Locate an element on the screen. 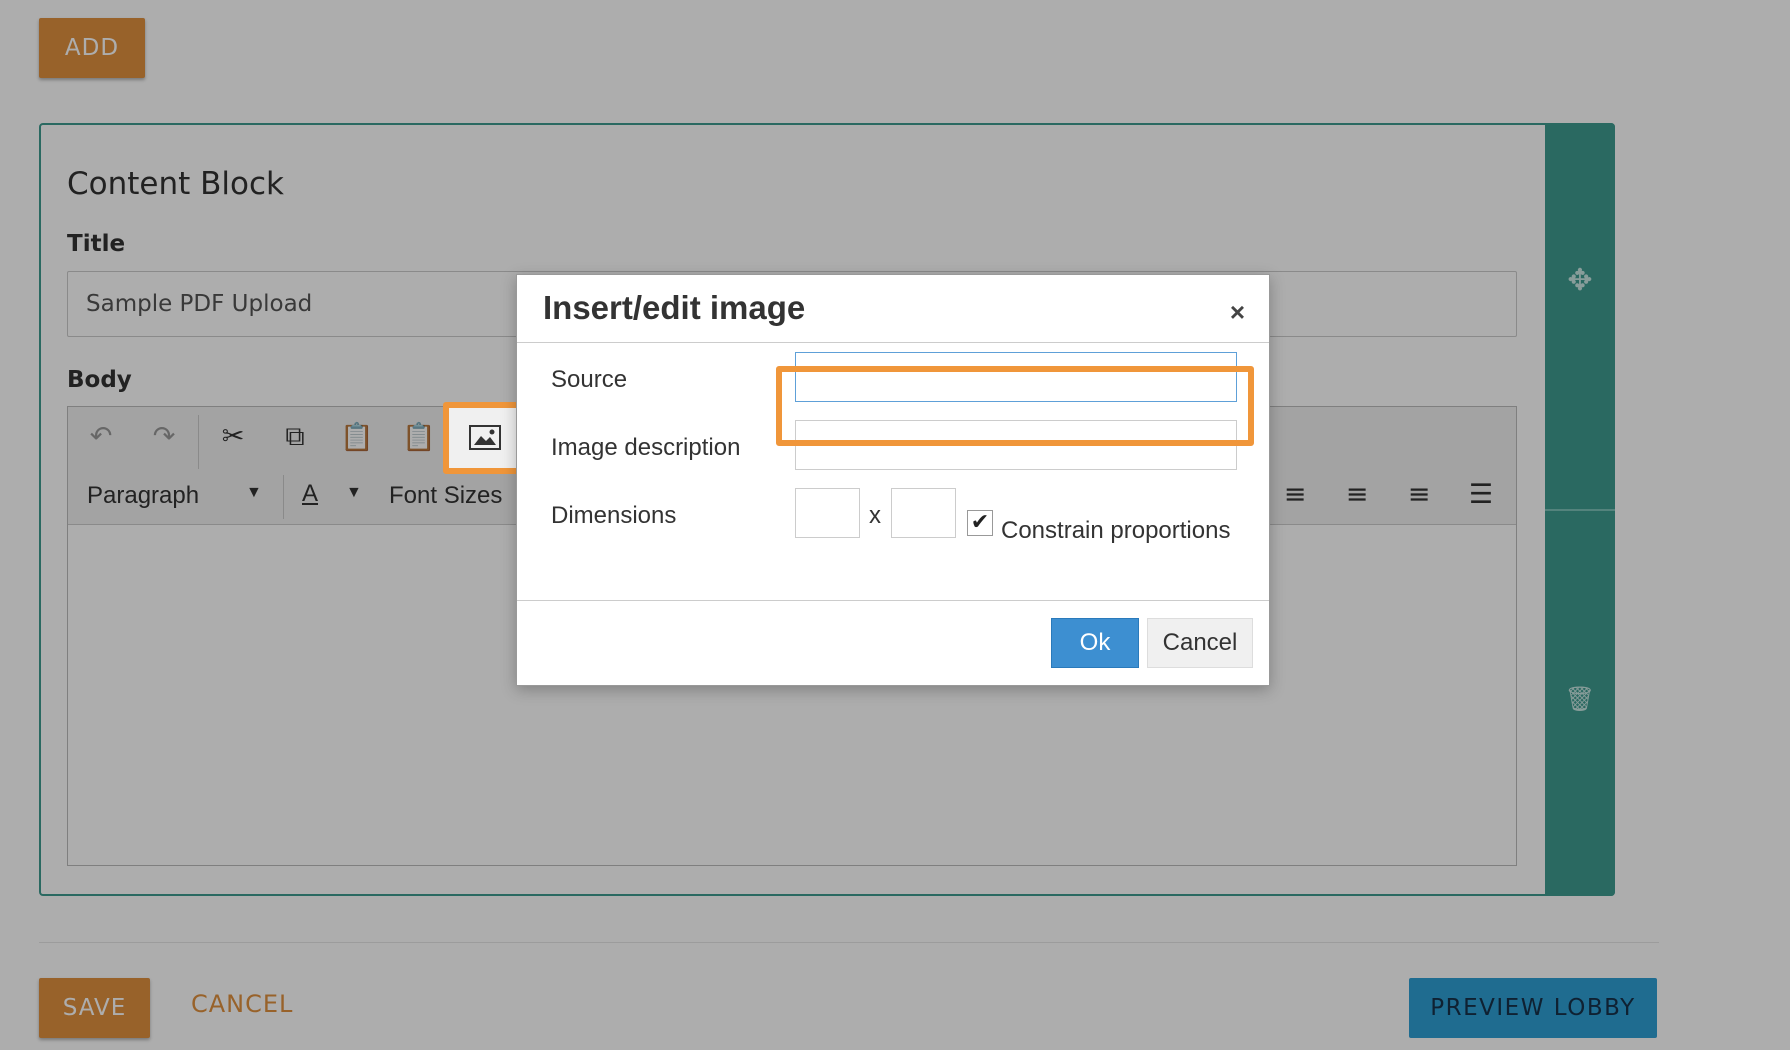  image-description-label: Image description is located at coordinates (646, 447).